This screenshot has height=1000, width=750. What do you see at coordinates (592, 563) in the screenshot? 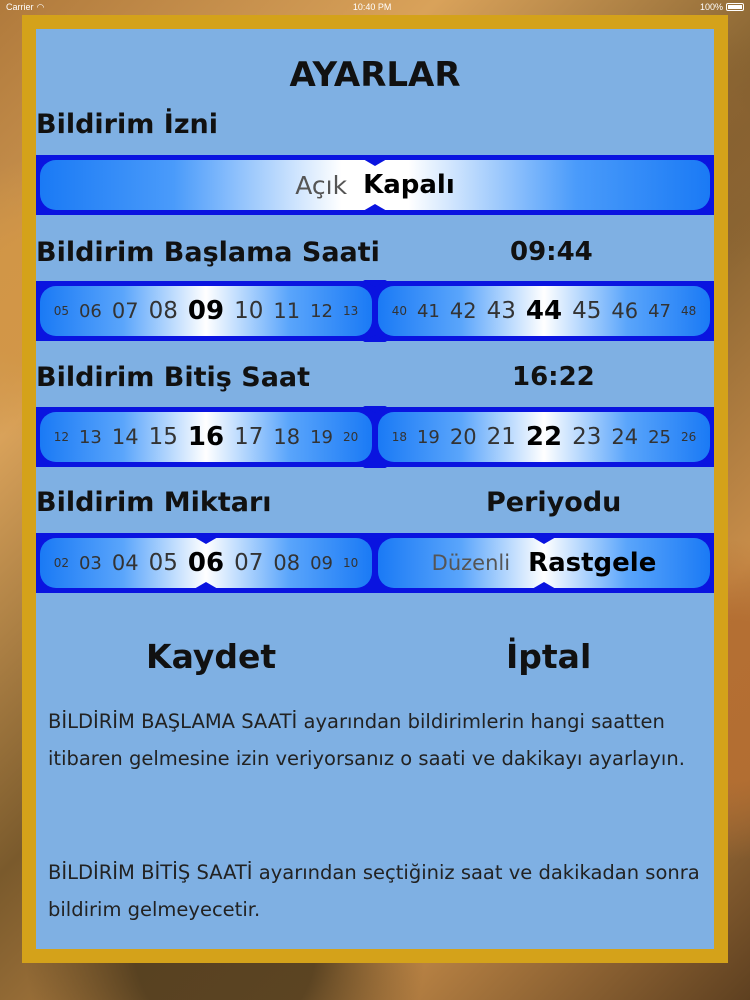
I see `period-option-random: Rastgele` at bounding box center [592, 563].